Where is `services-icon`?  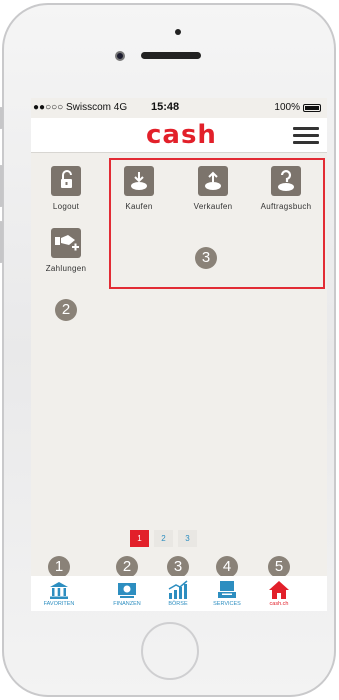
services-icon is located at coordinates (227, 590).